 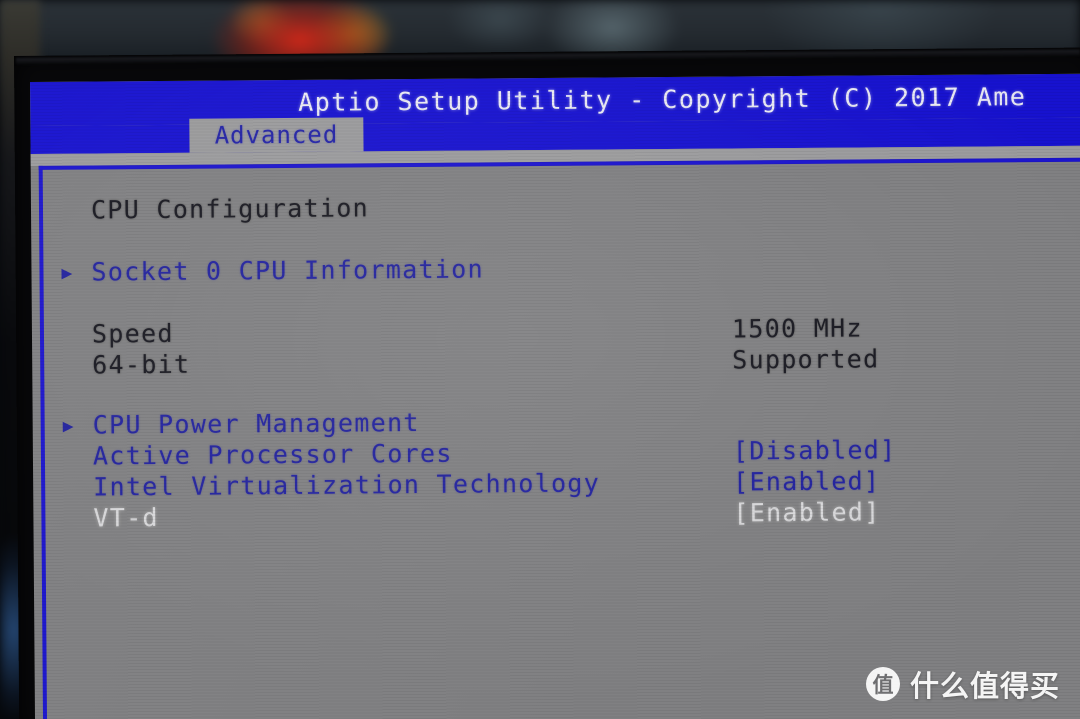 I want to click on submenu-arrow-icon: ▶, so click(x=67, y=273).